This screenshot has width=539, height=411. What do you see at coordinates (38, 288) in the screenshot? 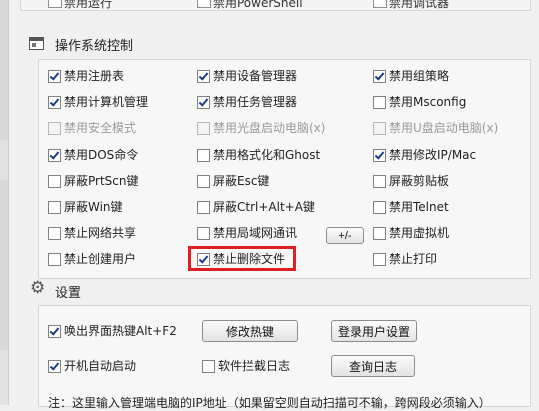
I see `gear-icon: ⚙` at bounding box center [38, 288].